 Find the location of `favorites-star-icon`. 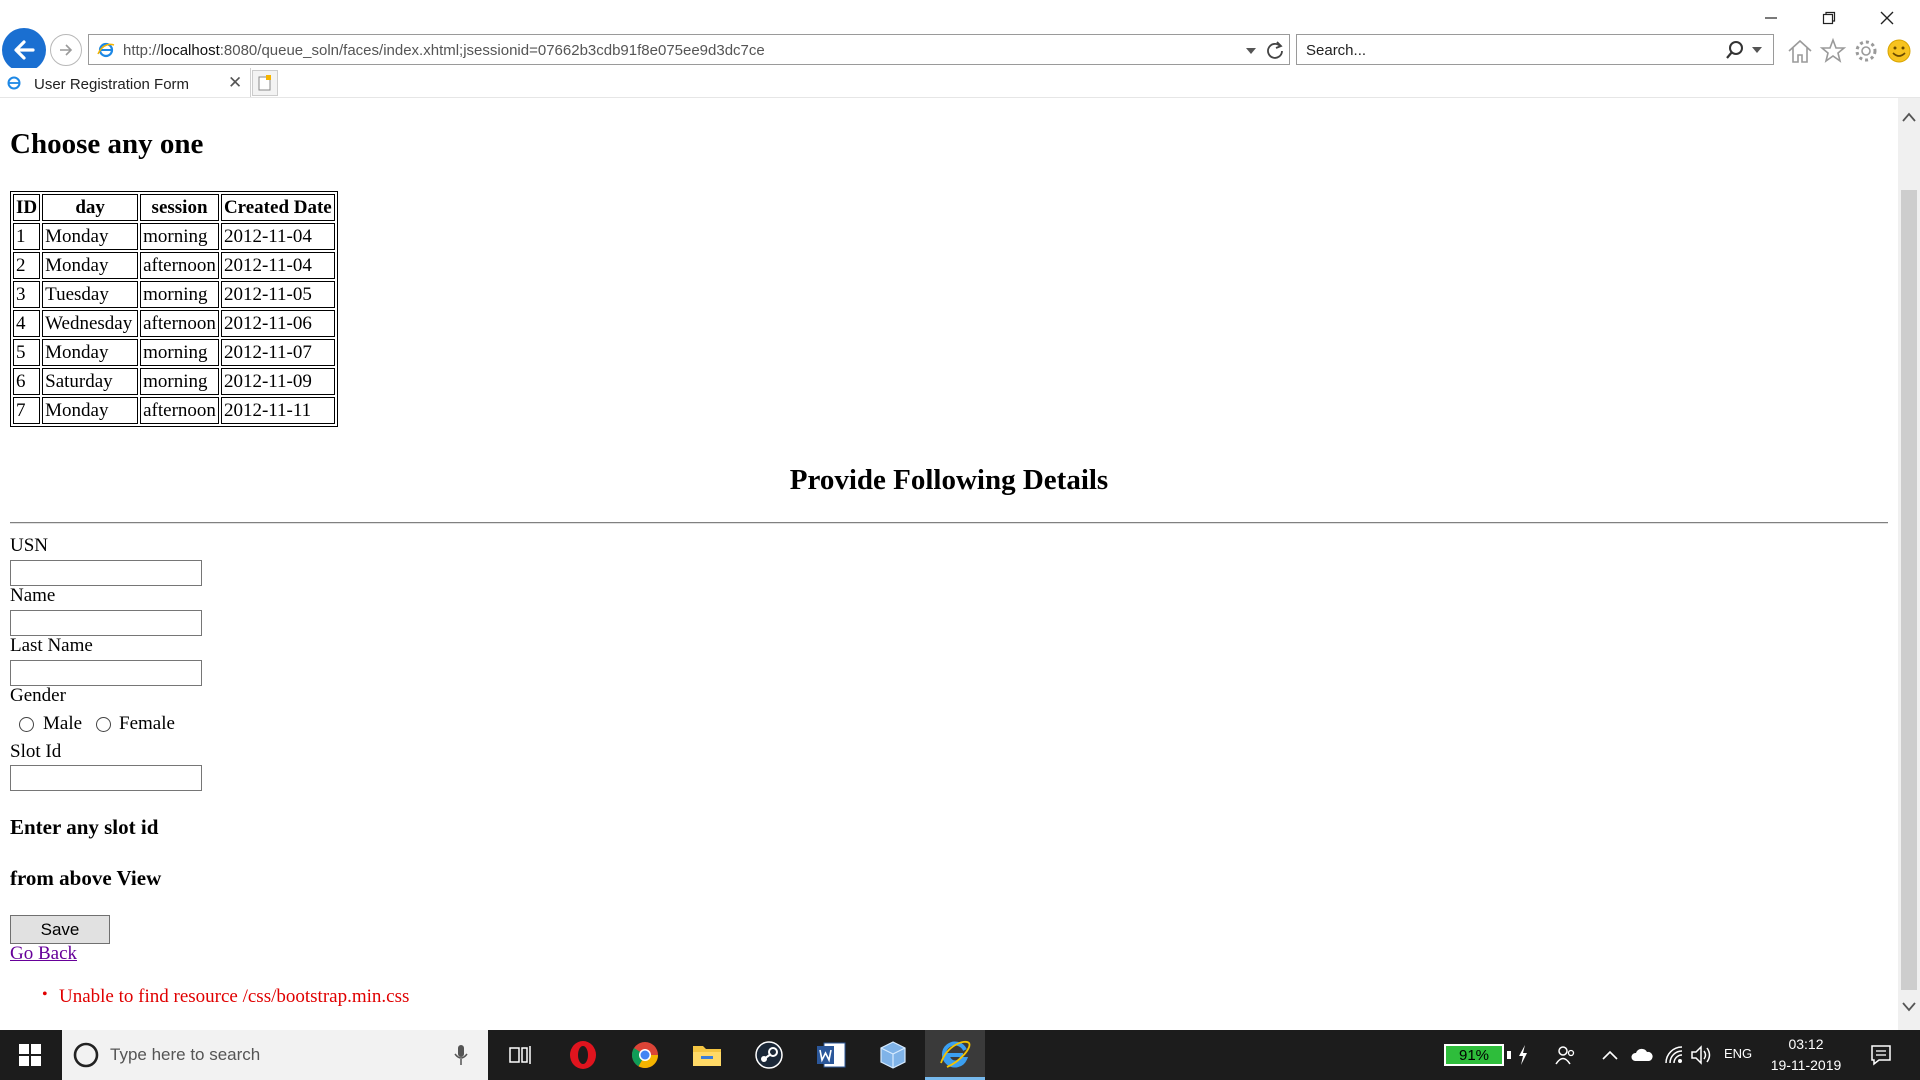

favorites-star-icon is located at coordinates (1833, 51).